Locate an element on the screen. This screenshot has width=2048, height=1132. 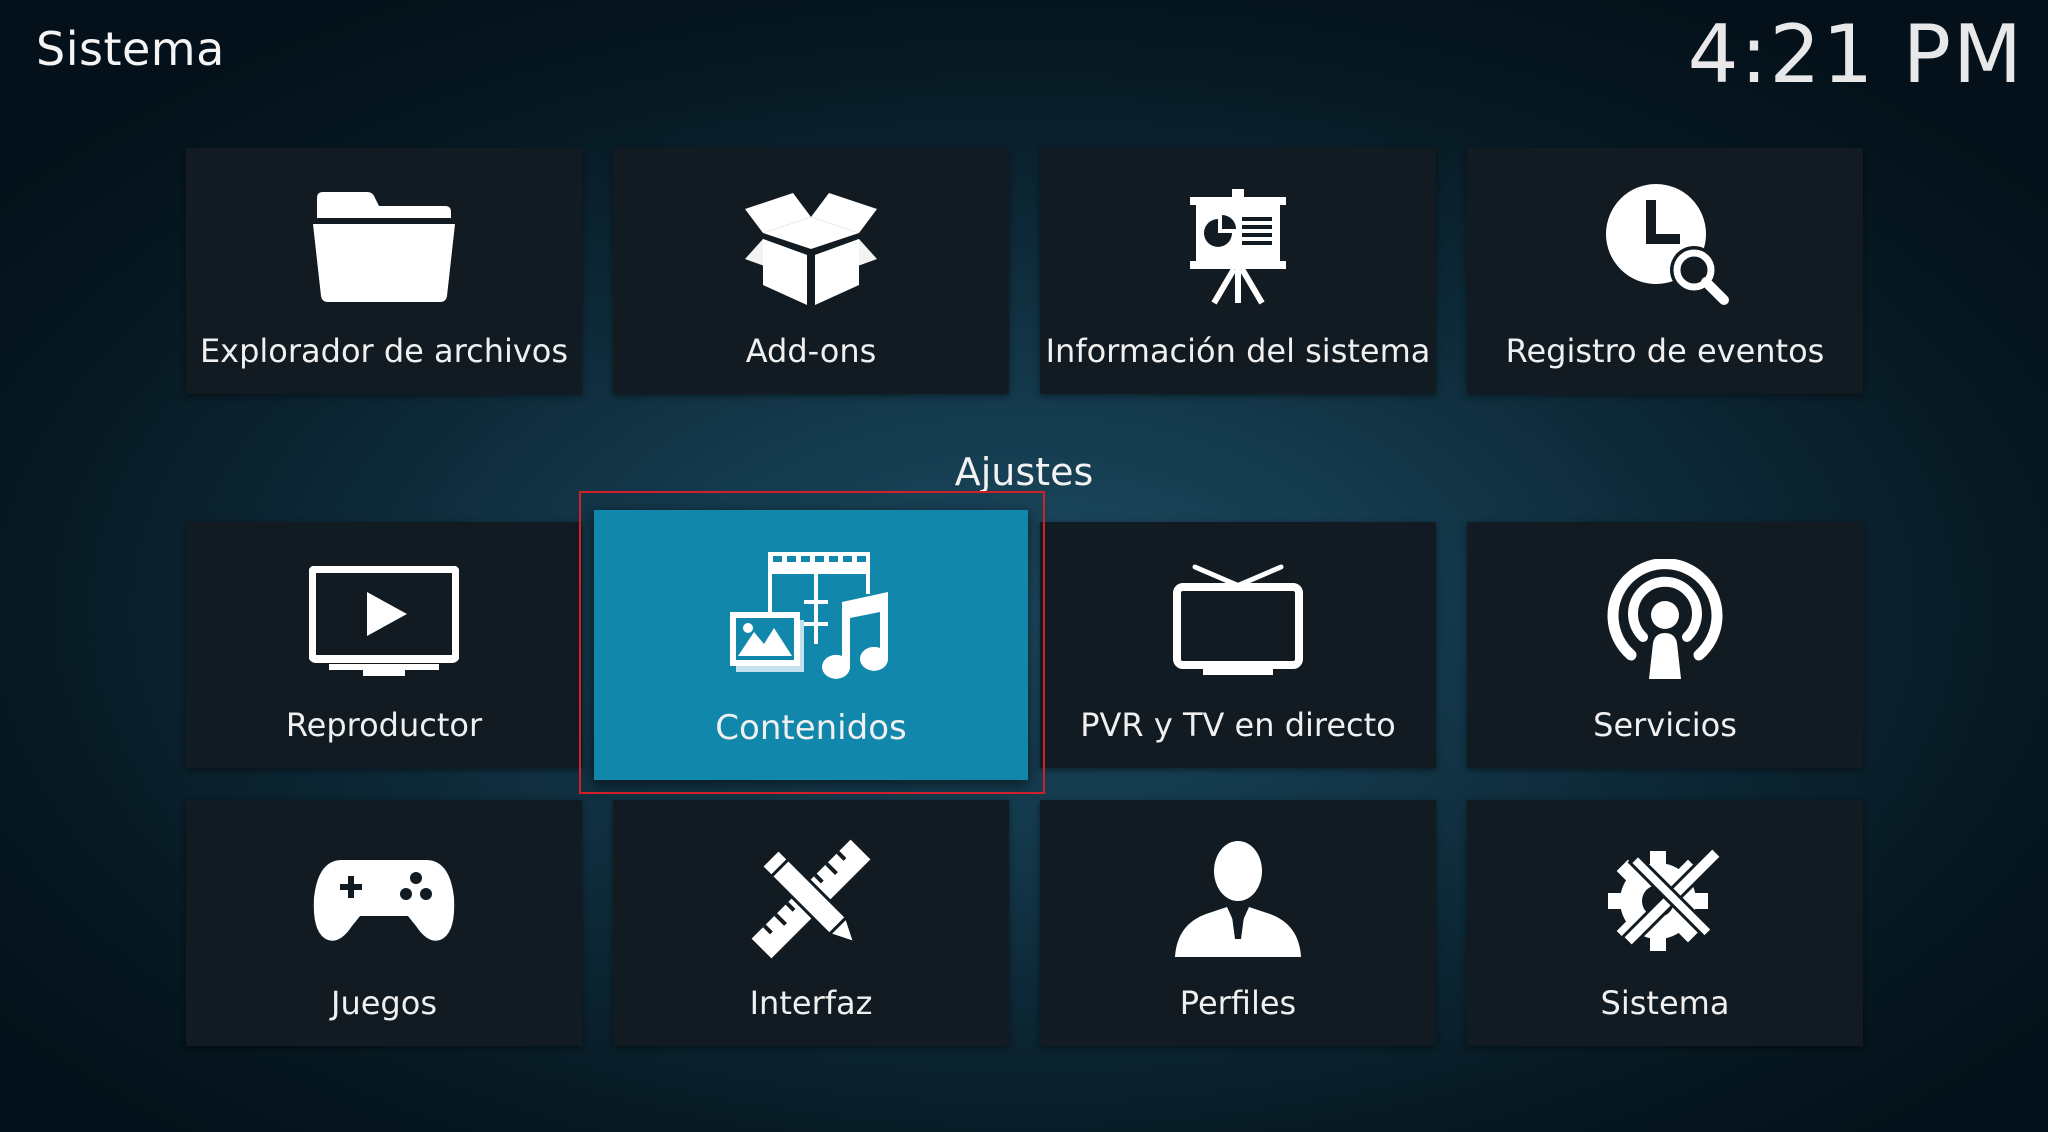
tile-label: Interfaz is located at coordinates (811, 1003).